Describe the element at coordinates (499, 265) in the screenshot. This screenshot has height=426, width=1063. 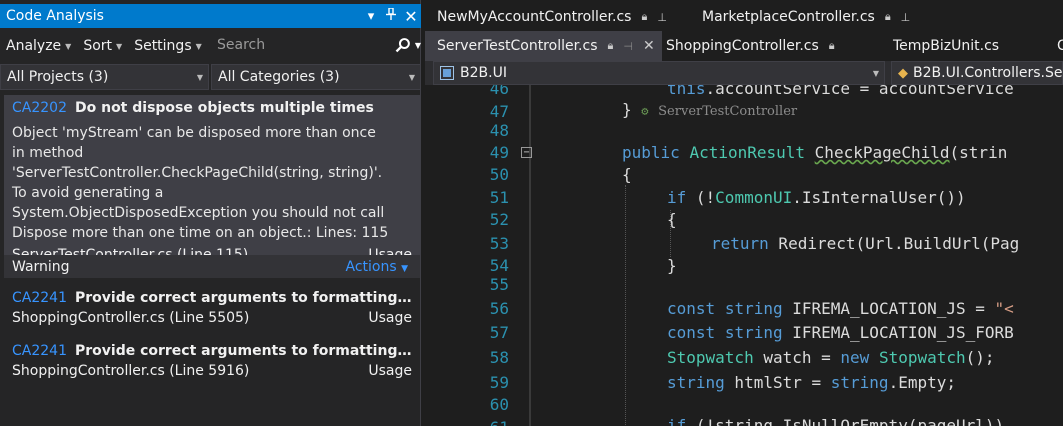
I see `line-number: 54` at that location.